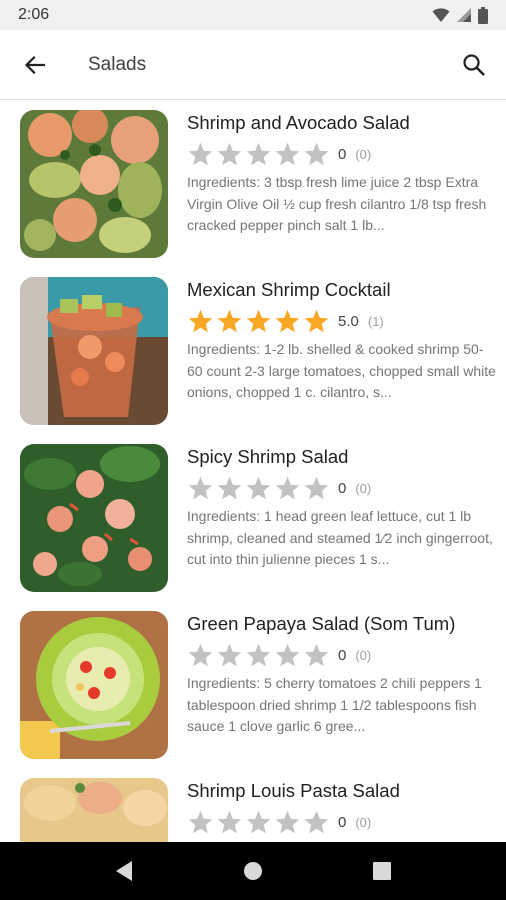 The height and width of the screenshot is (900, 506). I want to click on arrow-back-icon, so click(35, 64).